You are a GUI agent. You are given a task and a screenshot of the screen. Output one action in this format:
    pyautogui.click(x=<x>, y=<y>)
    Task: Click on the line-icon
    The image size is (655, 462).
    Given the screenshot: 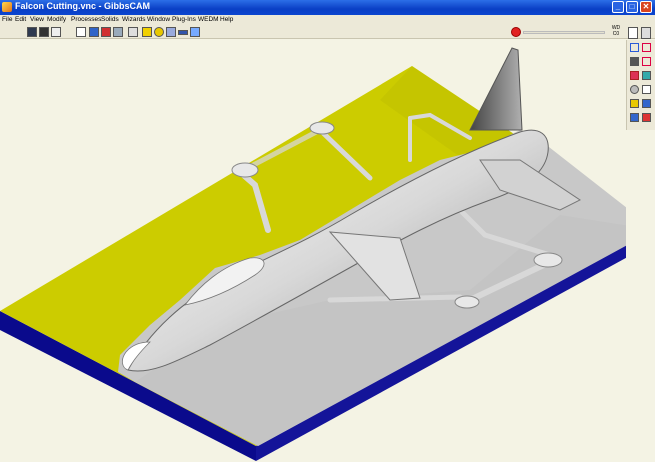 What is the action you would take?
    pyautogui.click(x=94, y=32)
    